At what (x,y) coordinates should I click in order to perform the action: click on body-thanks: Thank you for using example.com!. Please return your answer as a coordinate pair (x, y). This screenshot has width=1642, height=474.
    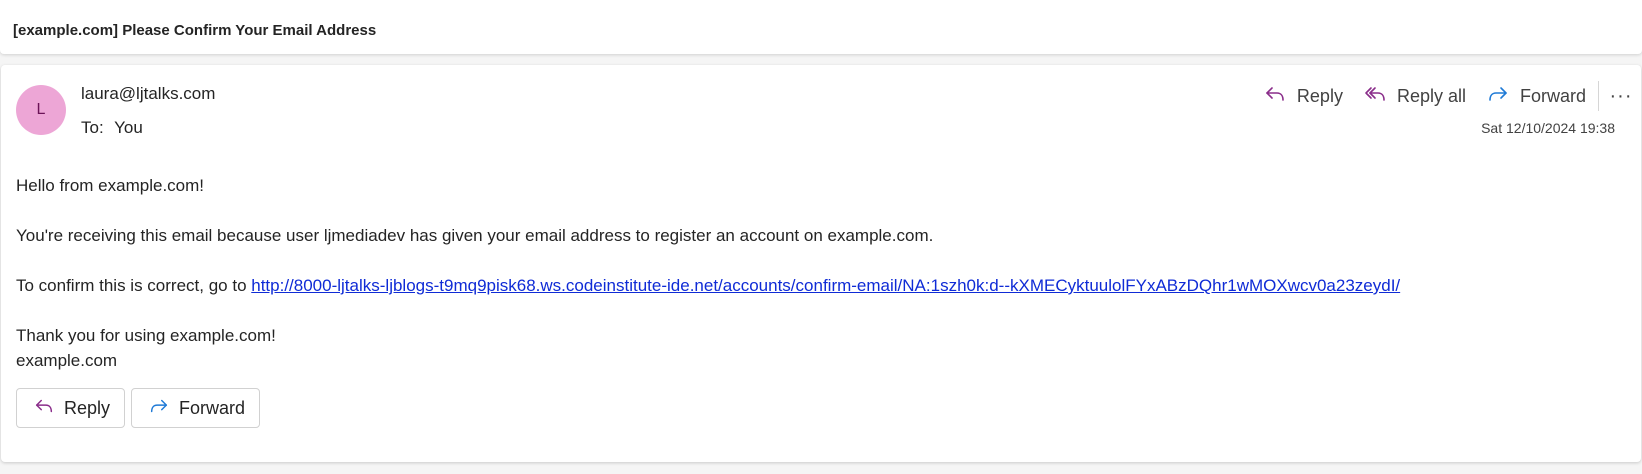
    Looking at the image, I should click on (146, 335).